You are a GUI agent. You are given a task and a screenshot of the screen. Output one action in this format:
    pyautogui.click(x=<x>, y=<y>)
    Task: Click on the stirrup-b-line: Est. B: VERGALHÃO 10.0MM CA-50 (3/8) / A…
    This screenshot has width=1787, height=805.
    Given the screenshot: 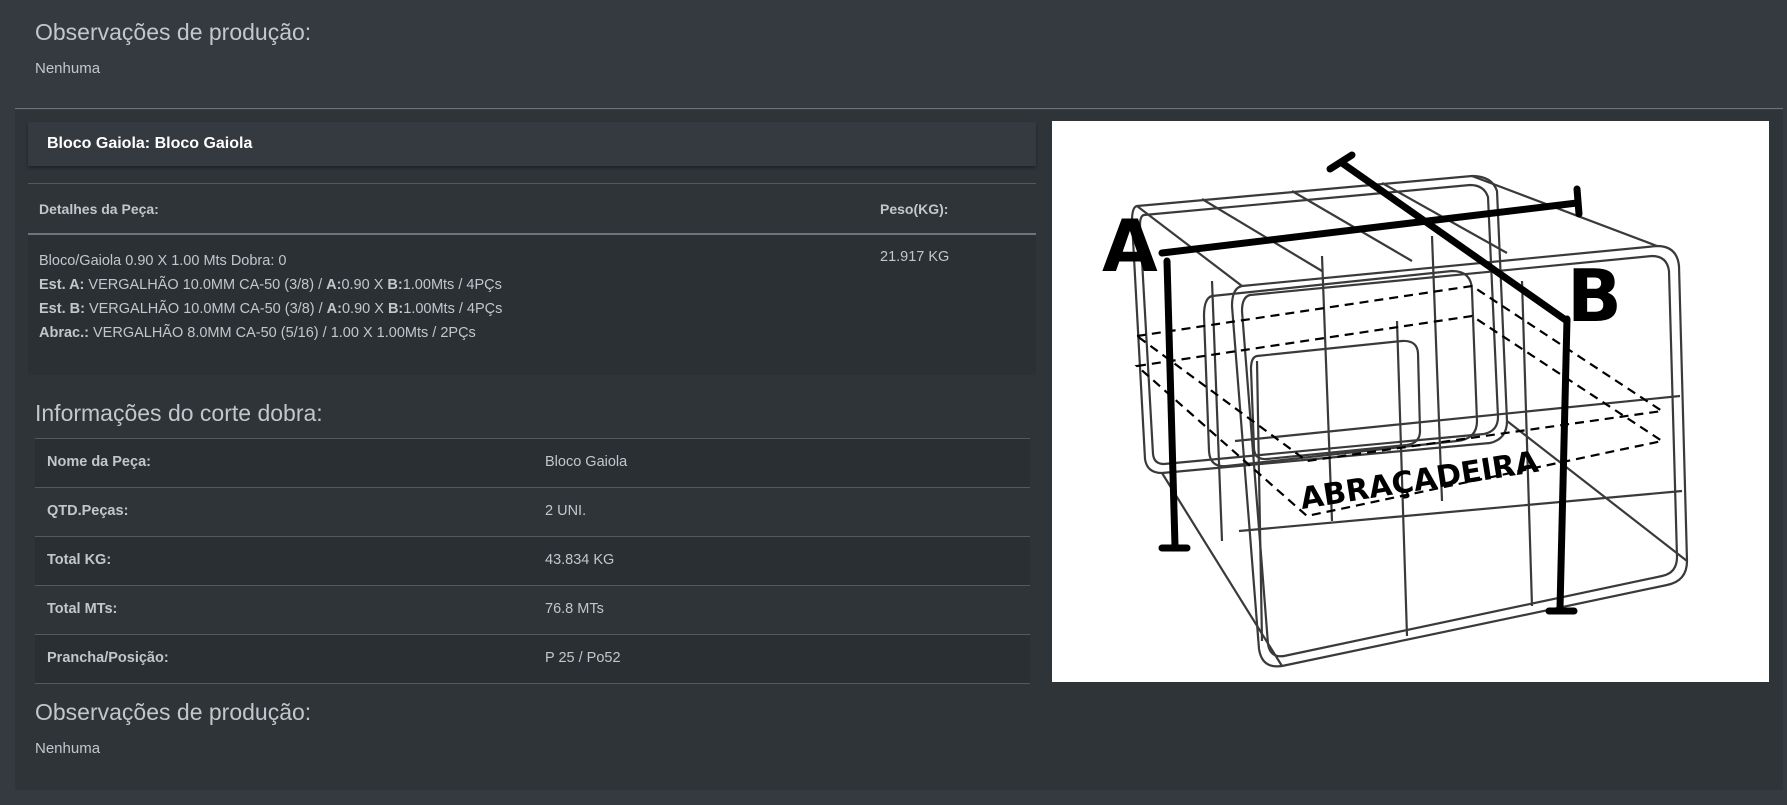 What is the action you would take?
    pyautogui.click(x=271, y=309)
    